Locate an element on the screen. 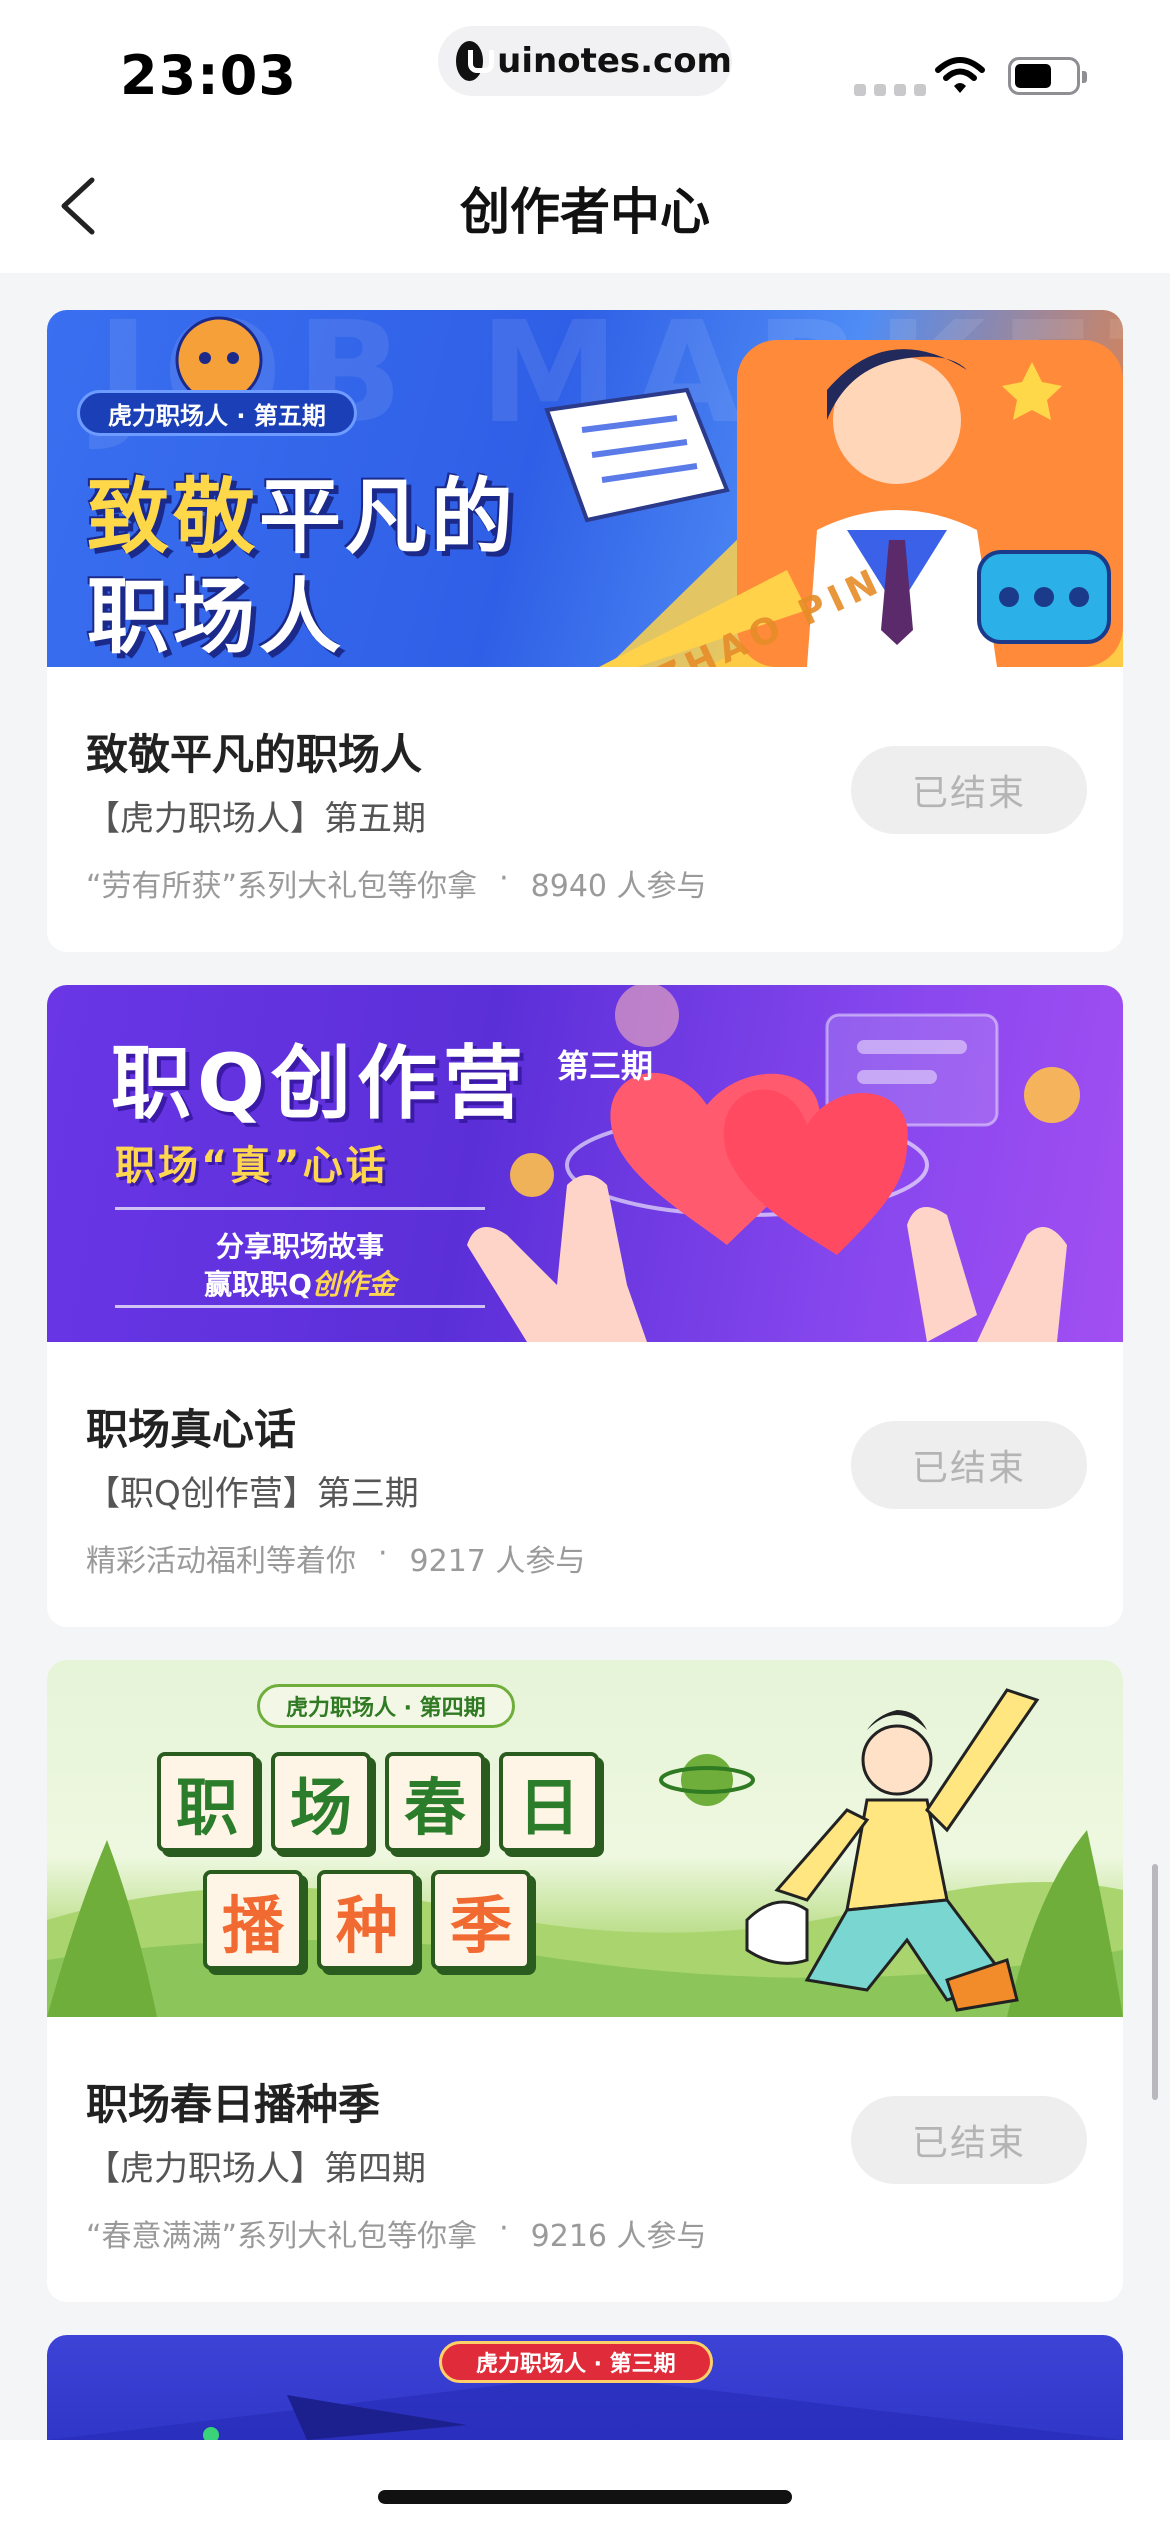  event-meta: “劳有所获”系列大礼包等你拿 · 8940 人参与 is located at coordinates (396, 883).